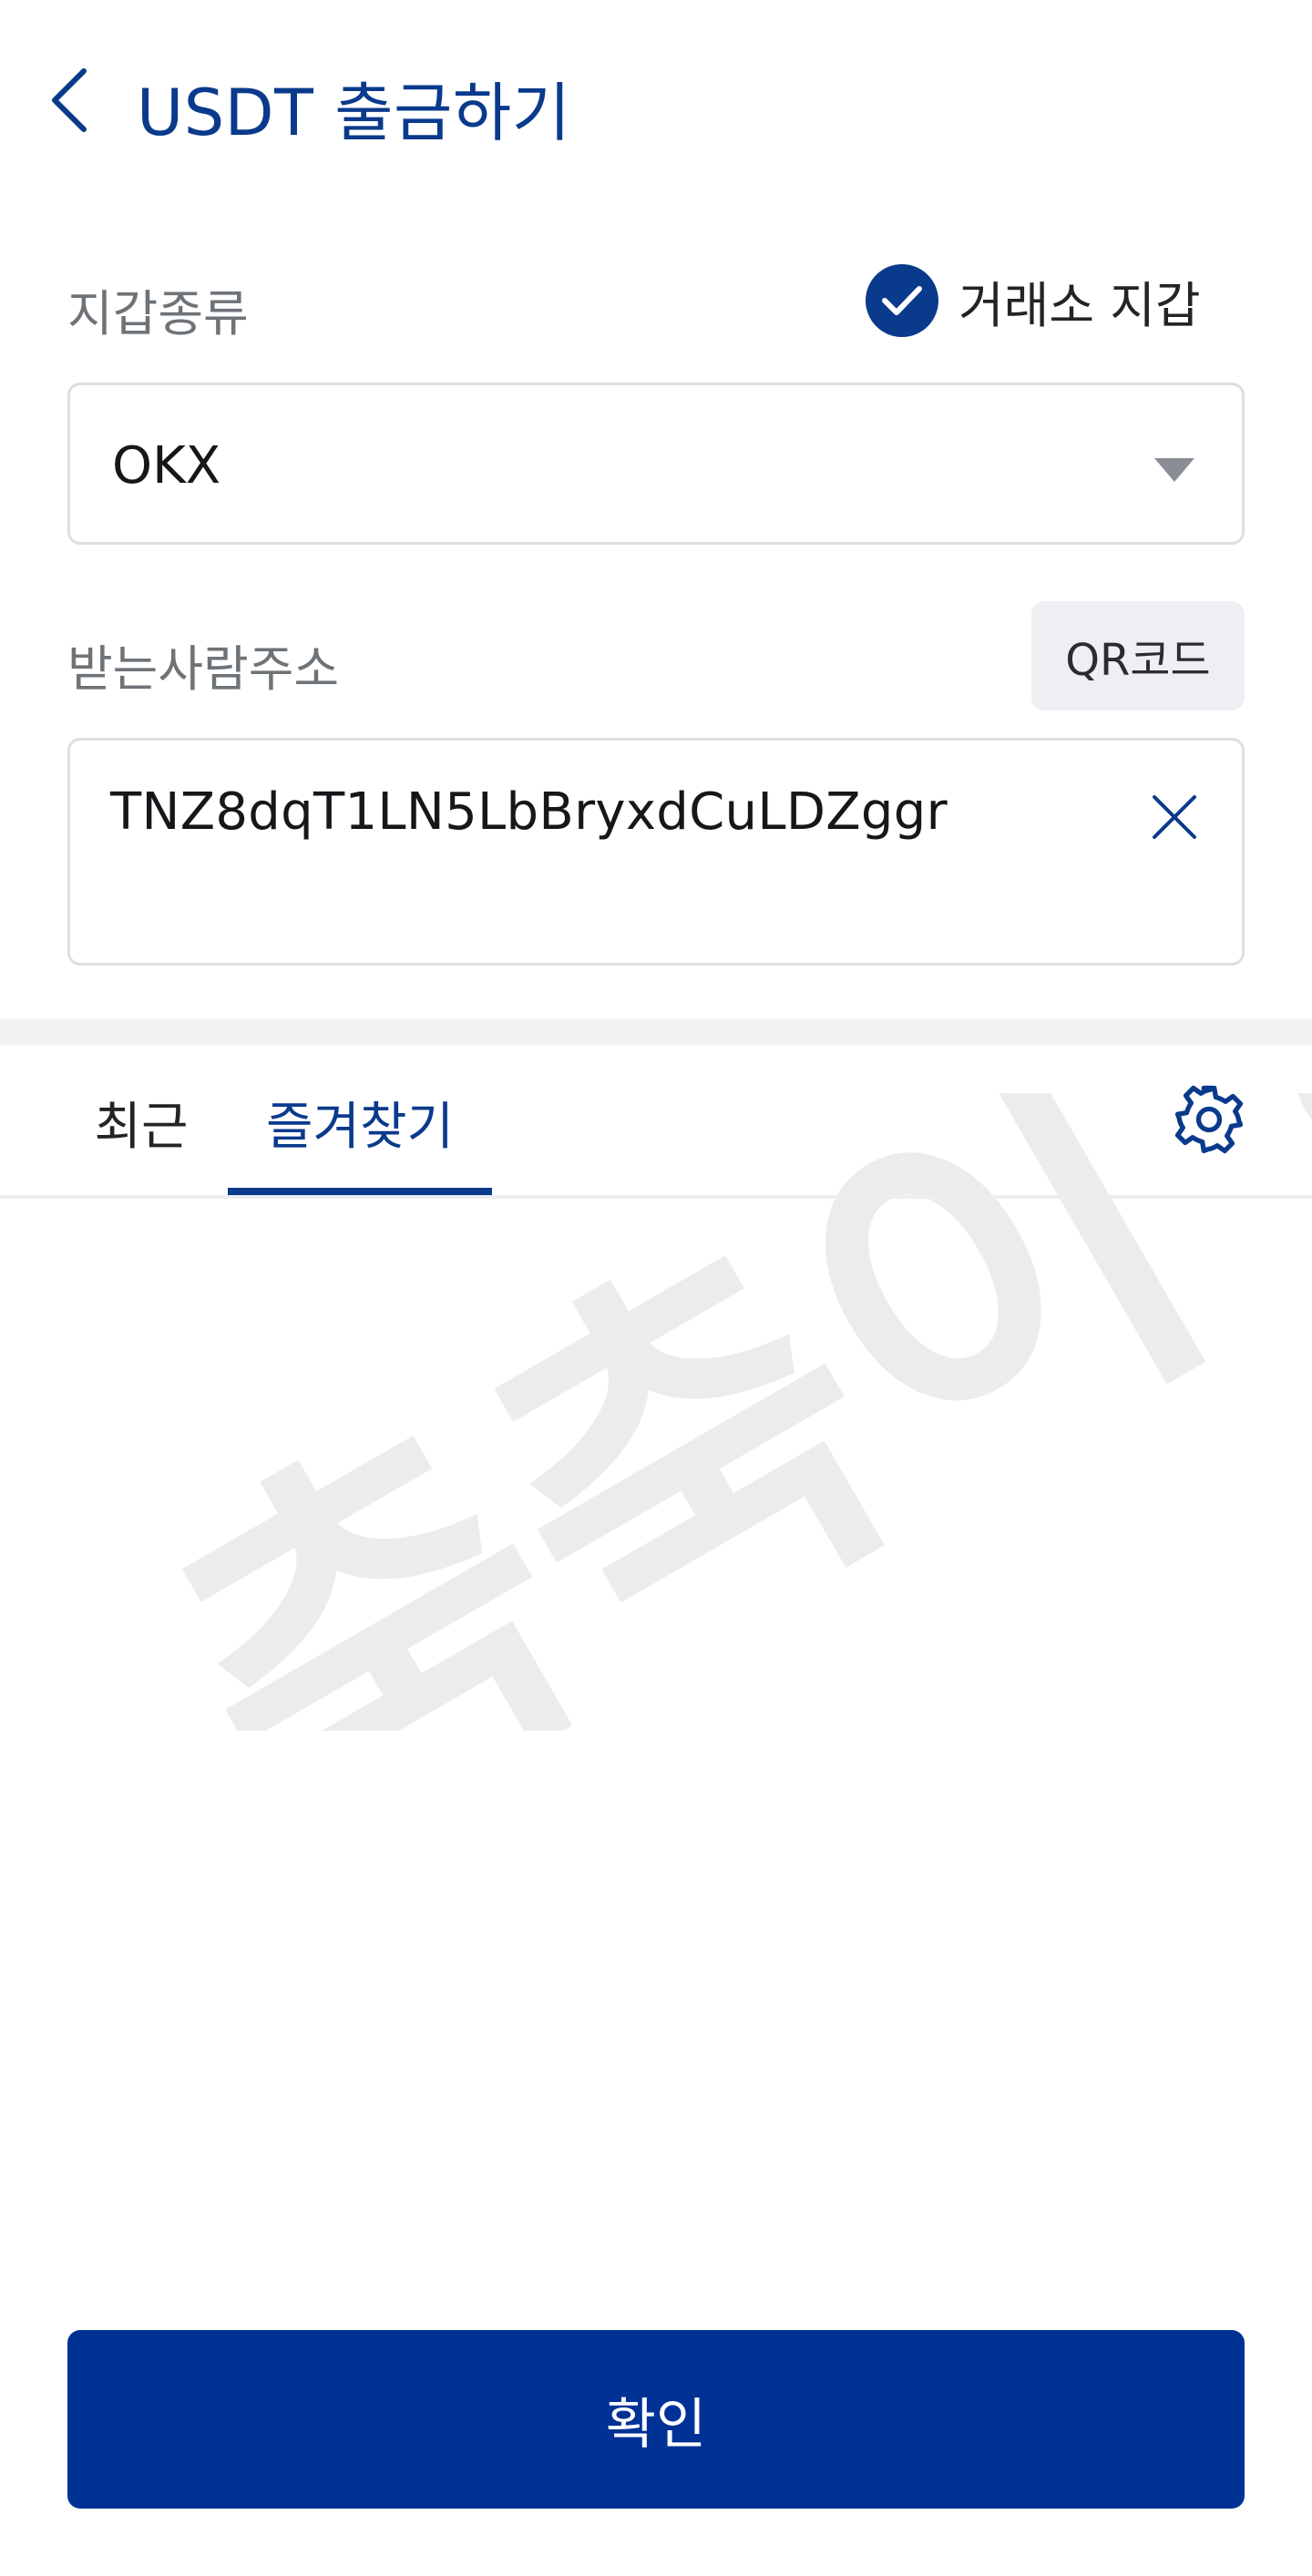  Describe the element at coordinates (1175, 817) in the screenshot. I see `close-icon` at that location.